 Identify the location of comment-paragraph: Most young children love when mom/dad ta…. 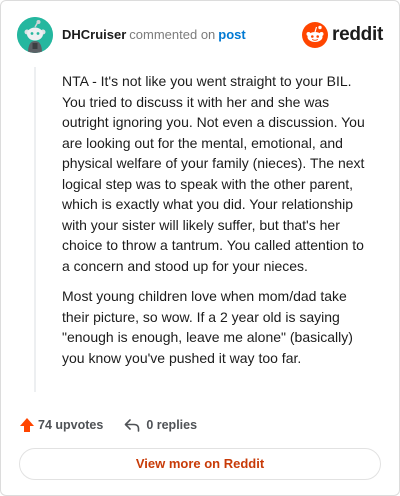
(207, 327).